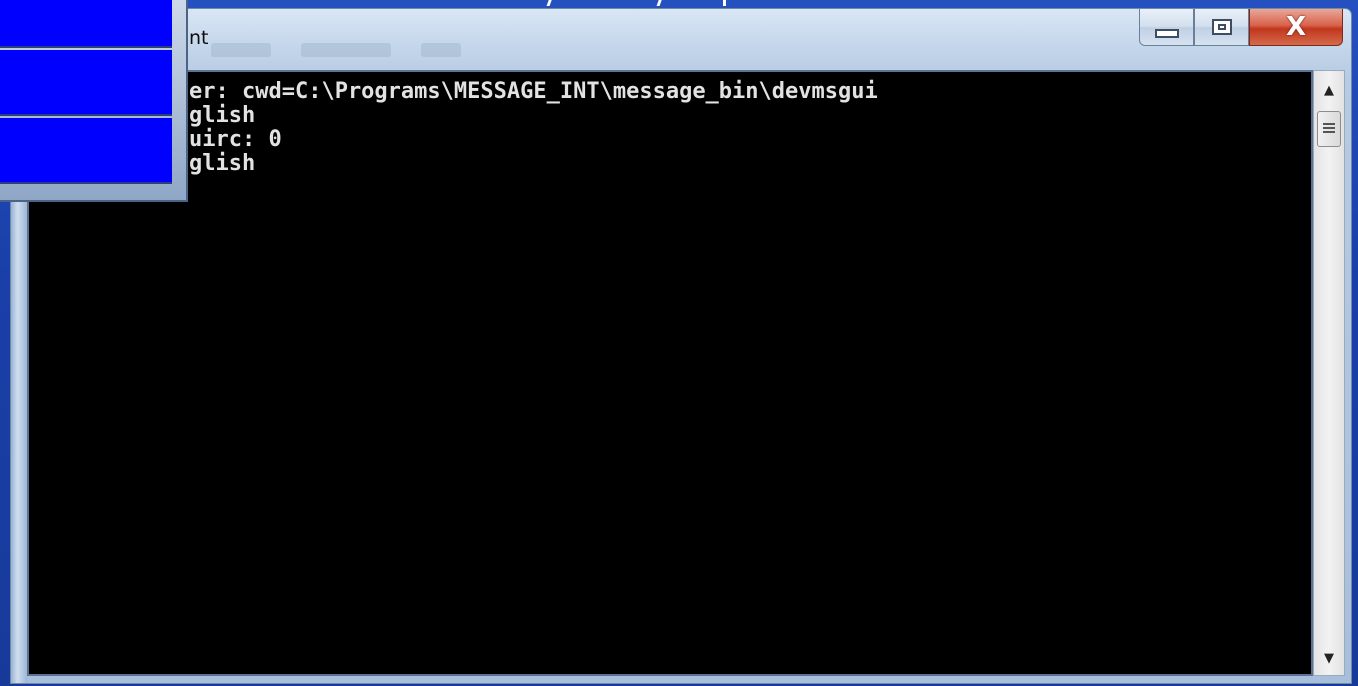  Describe the element at coordinates (1166, 33) in the screenshot. I see `minimize-icon` at that location.